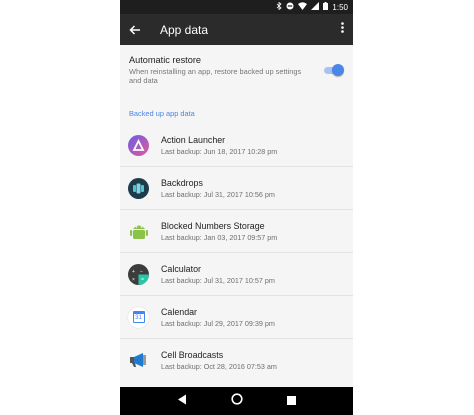  Describe the element at coordinates (338, 70) in the screenshot. I see `toggle-knob` at that location.